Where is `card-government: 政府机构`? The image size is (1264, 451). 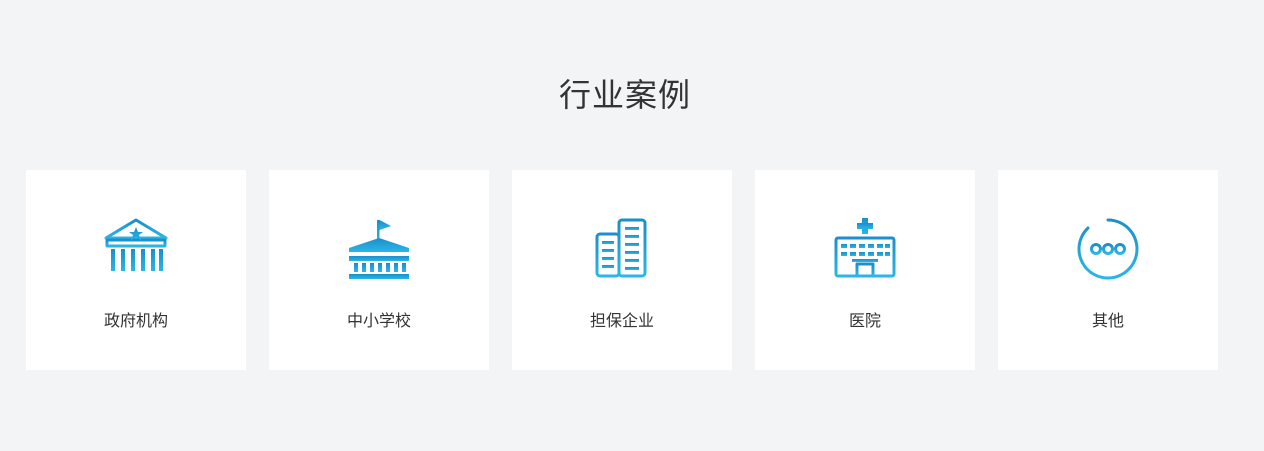 card-government: 政府机构 is located at coordinates (136, 270).